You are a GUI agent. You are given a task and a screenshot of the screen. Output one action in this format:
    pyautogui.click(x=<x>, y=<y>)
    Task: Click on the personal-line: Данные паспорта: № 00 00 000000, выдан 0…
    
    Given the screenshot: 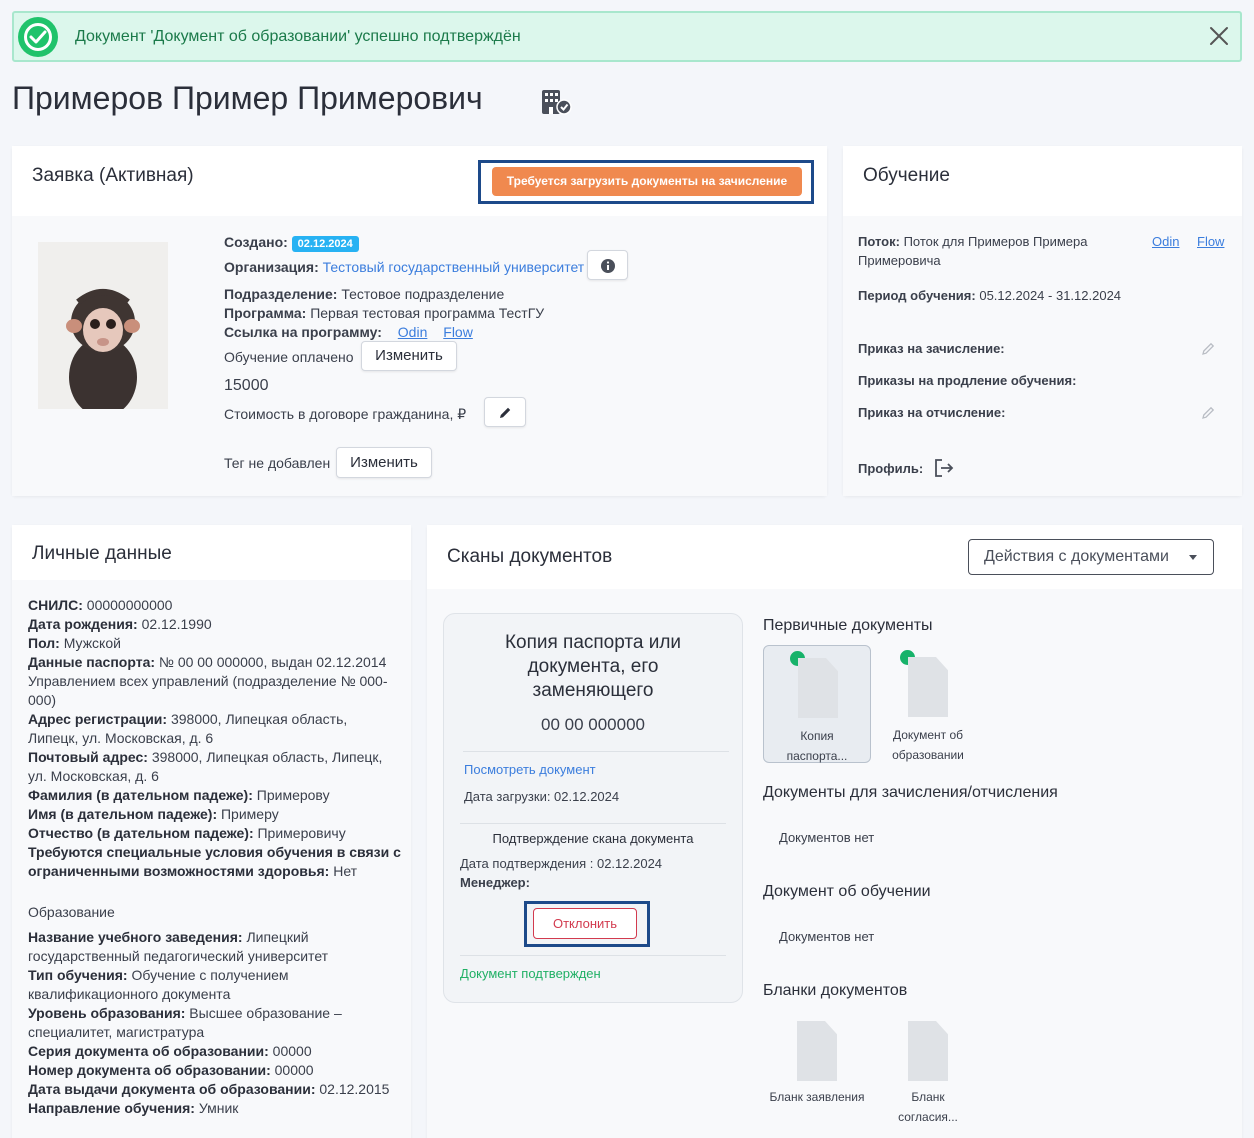 What is the action you would take?
    pyautogui.click(x=207, y=662)
    